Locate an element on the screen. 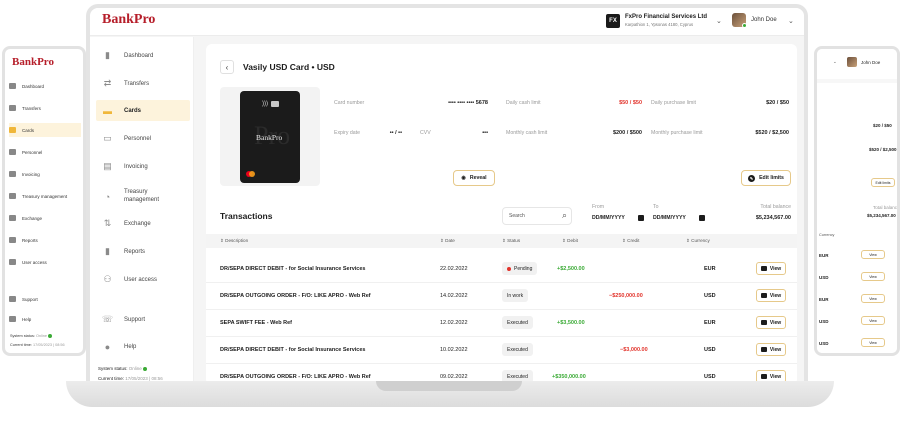 Image resolution: width=900 pixels, height=429 pixels. left-nav-exchange: Exchange is located at coordinates (45, 218).